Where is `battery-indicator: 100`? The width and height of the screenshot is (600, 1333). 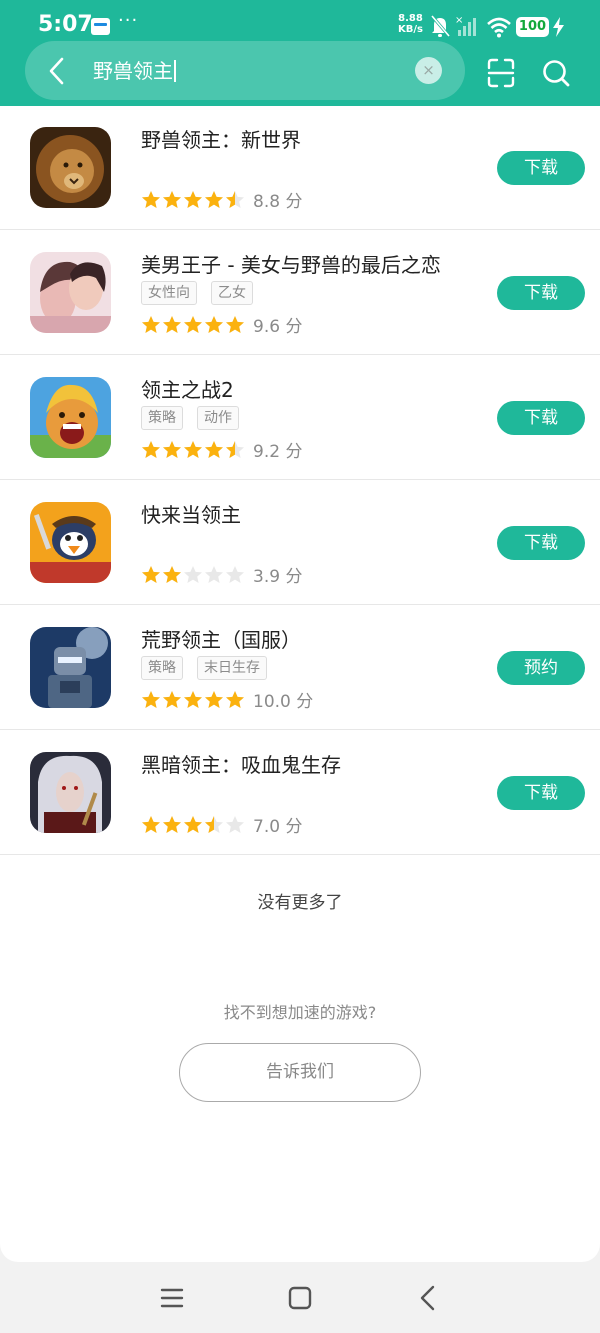 battery-indicator: 100 is located at coordinates (532, 27).